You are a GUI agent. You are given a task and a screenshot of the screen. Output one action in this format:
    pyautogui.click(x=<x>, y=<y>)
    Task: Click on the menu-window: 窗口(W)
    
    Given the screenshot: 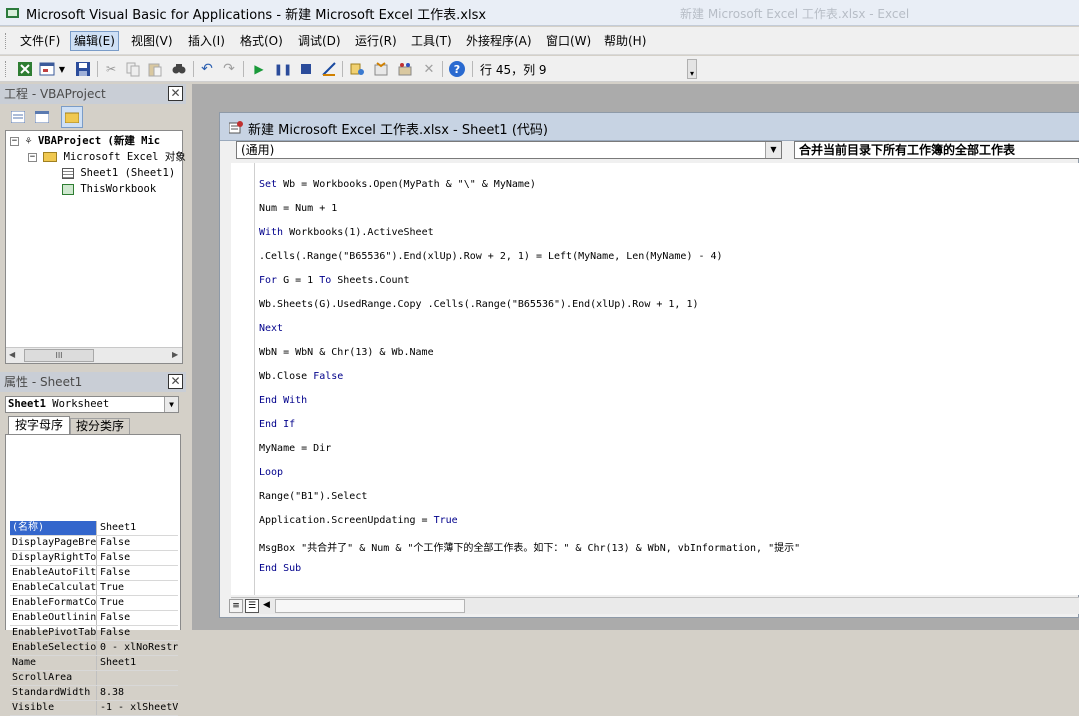 What is the action you would take?
    pyautogui.click(x=568, y=41)
    